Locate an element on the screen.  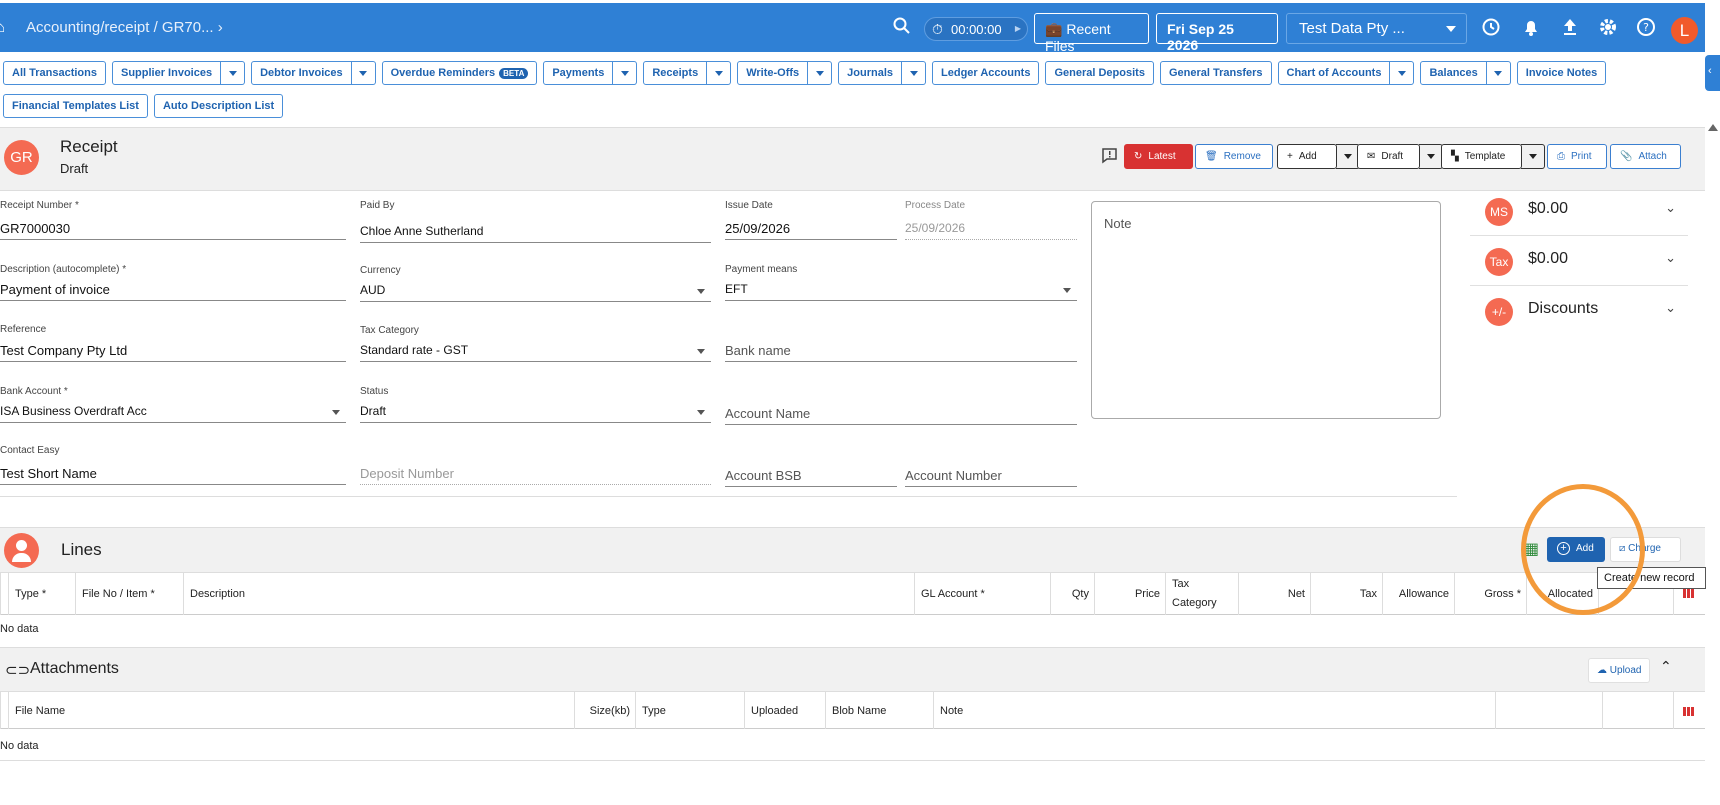
nav-write-offs-menu is located at coordinates (820, 73).